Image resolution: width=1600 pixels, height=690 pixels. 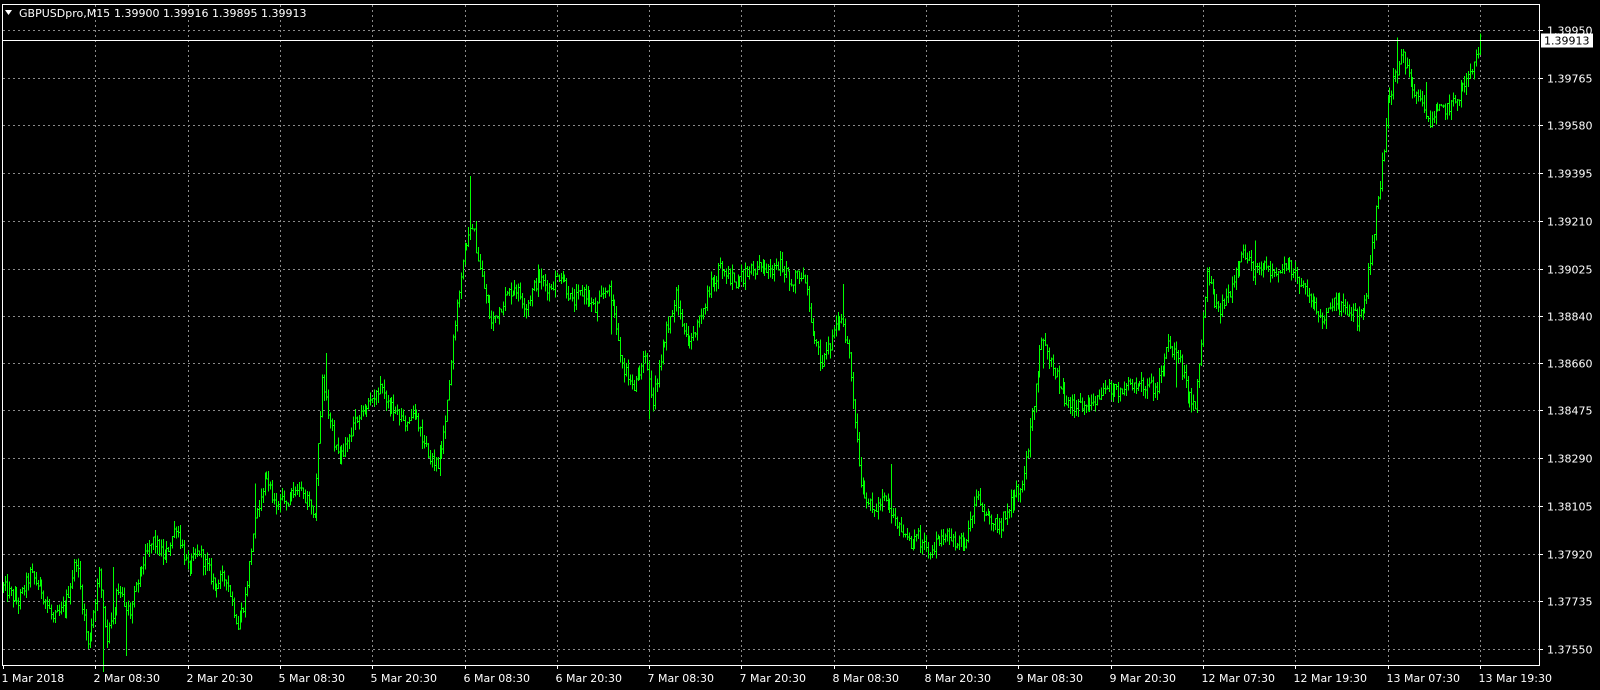 I want to click on dropdown-triangle-icon, so click(x=8, y=12).